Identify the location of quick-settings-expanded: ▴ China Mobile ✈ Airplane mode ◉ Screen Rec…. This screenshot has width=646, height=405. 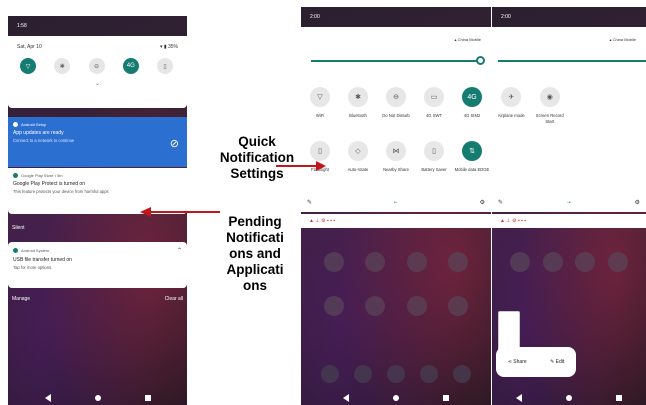
(569, 119).